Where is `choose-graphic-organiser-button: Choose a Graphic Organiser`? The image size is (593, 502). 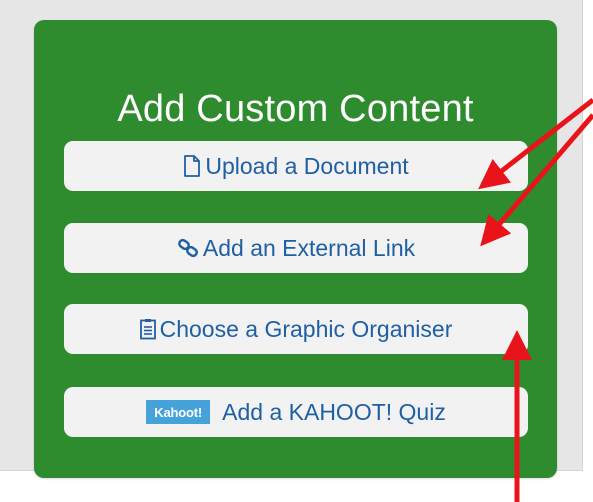 choose-graphic-organiser-button: Choose a Graphic Organiser is located at coordinates (296, 329).